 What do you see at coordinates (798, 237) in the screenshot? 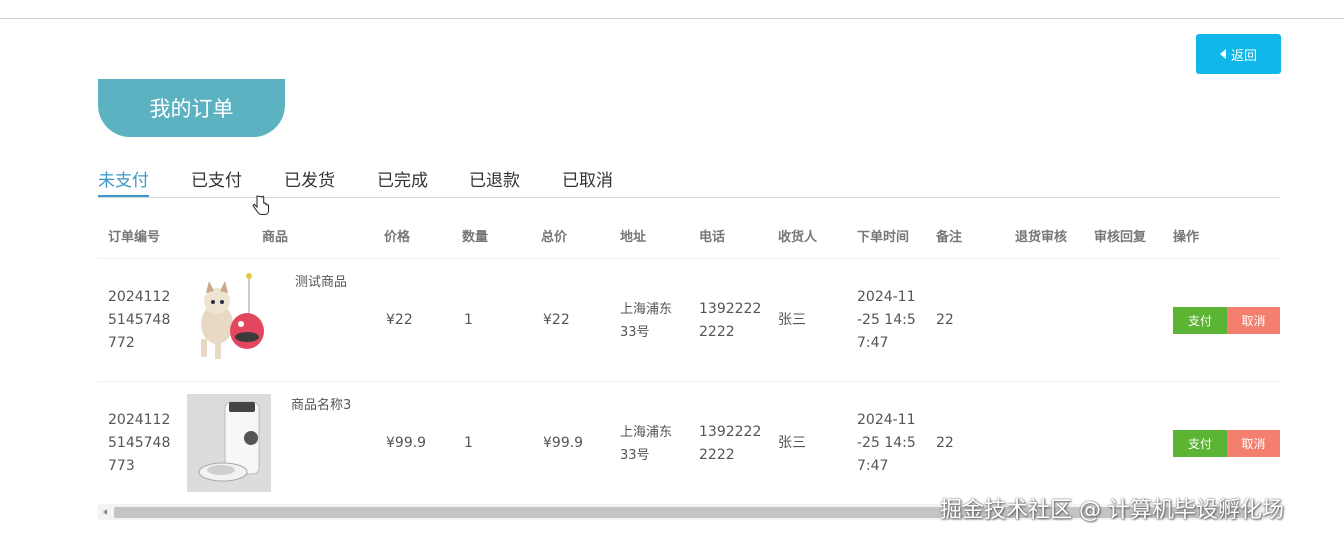
I see `col-receiver: 收货人` at bounding box center [798, 237].